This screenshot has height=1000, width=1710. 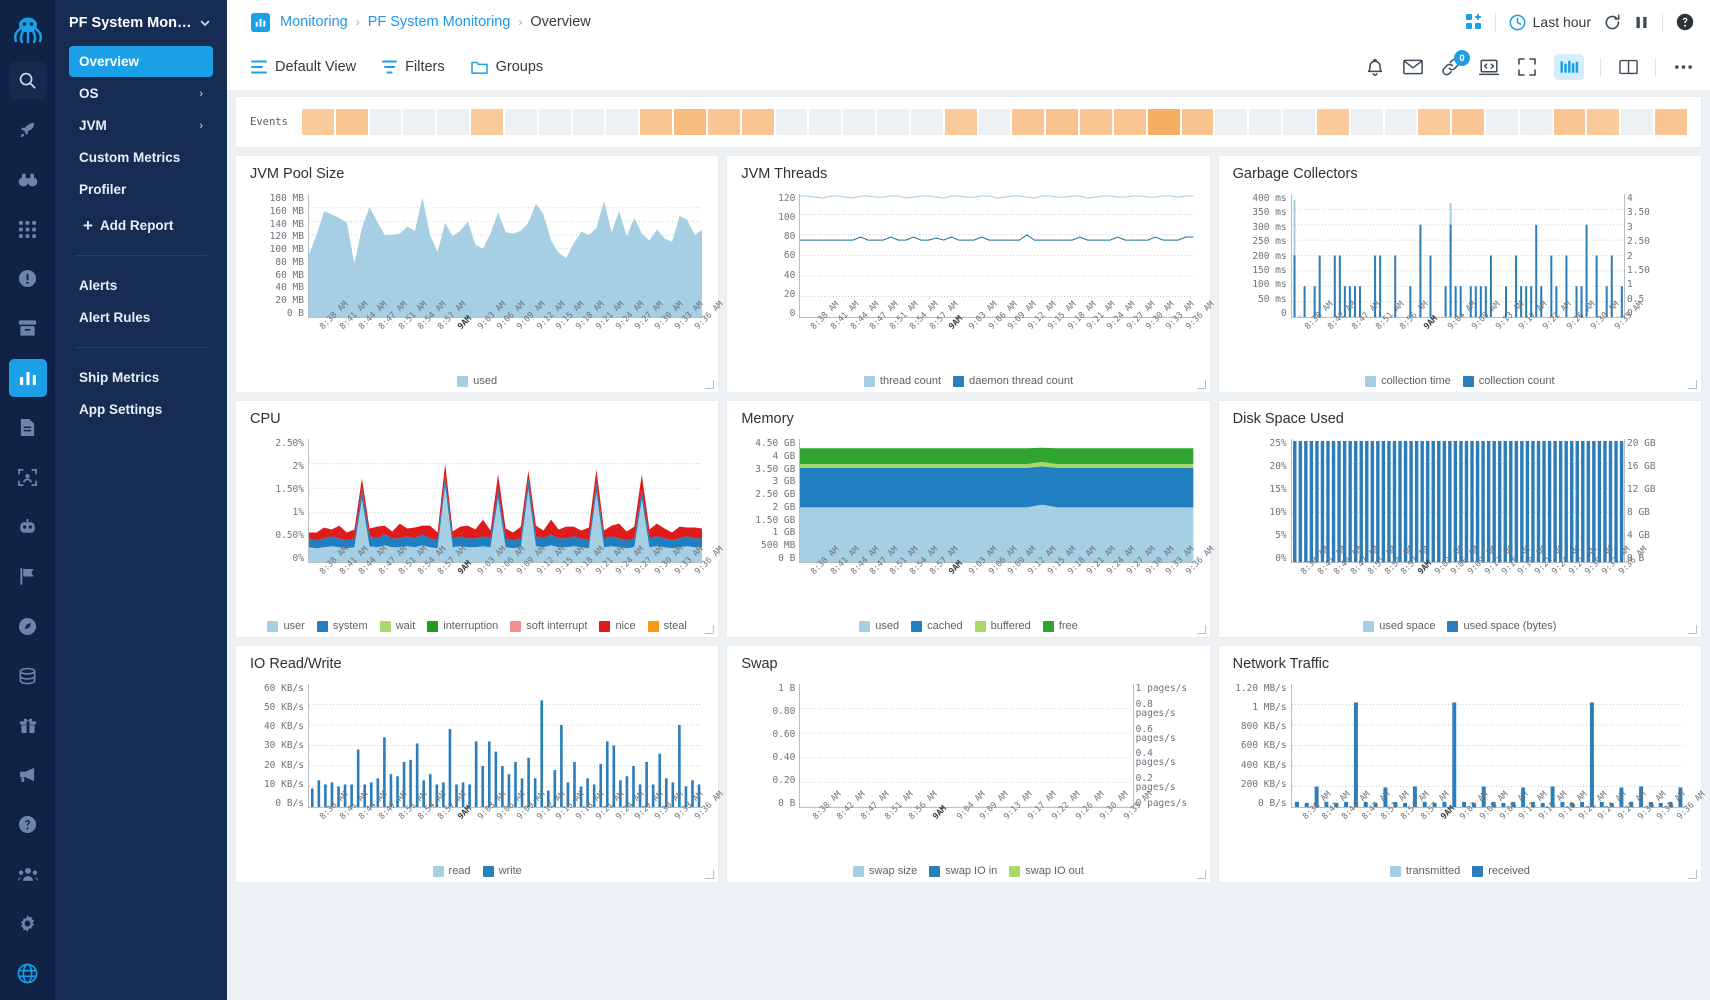 I want to click on legend-item-nice: nice, so click(x=617, y=626).